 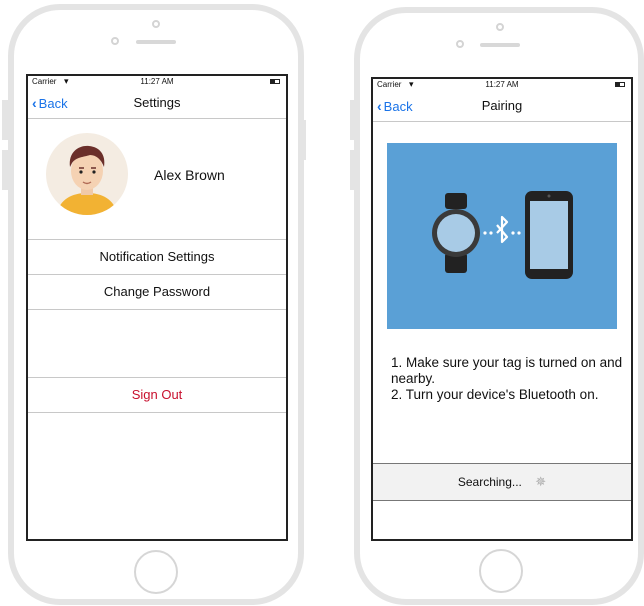 I want to click on navigation-bar: ‹ Back Pairing, so click(x=502, y=106).